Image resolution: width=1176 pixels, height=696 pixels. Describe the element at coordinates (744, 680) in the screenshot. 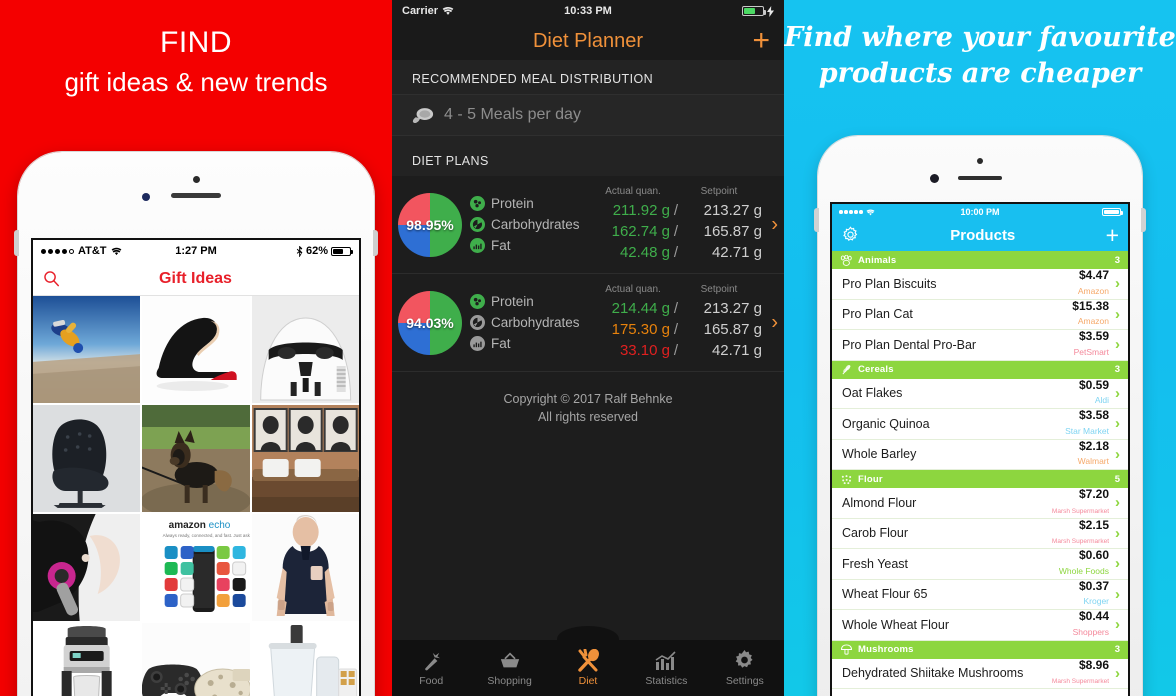

I see `tab-label: Settings` at that location.